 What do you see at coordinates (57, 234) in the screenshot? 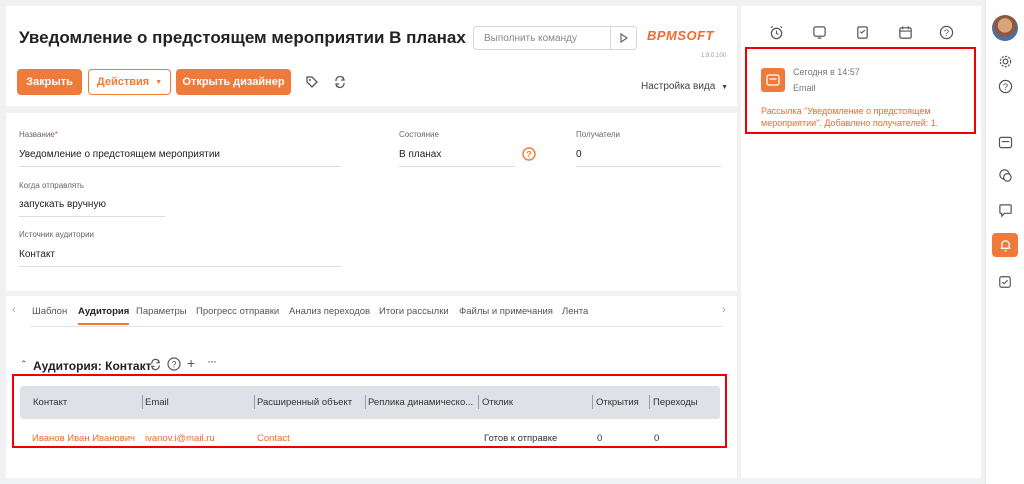
I see `audience-source-label: Источник аудитории` at bounding box center [57, 234].